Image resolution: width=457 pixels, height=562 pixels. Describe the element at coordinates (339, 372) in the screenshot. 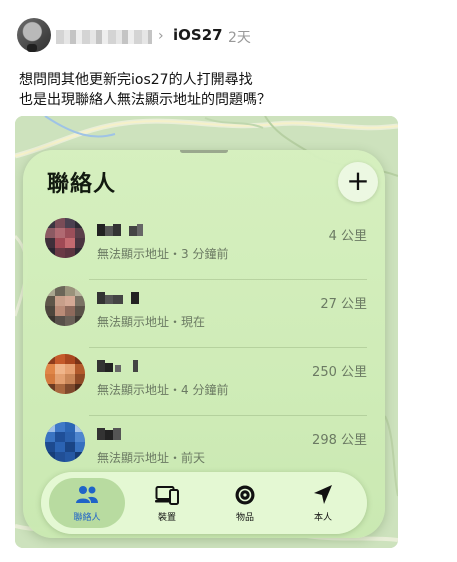

I see `contact-distance: 250 公里` at that location.